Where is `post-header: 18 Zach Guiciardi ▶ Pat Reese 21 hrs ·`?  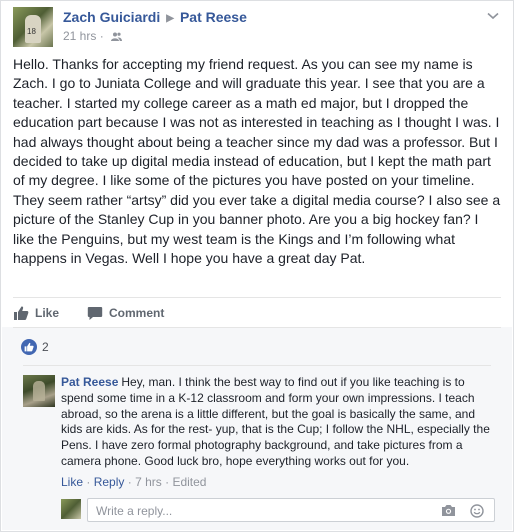
post-header: 18 Zach Guiciardi ▶ Pat Reese 21 hrs · is located at coordinates (257, 27).